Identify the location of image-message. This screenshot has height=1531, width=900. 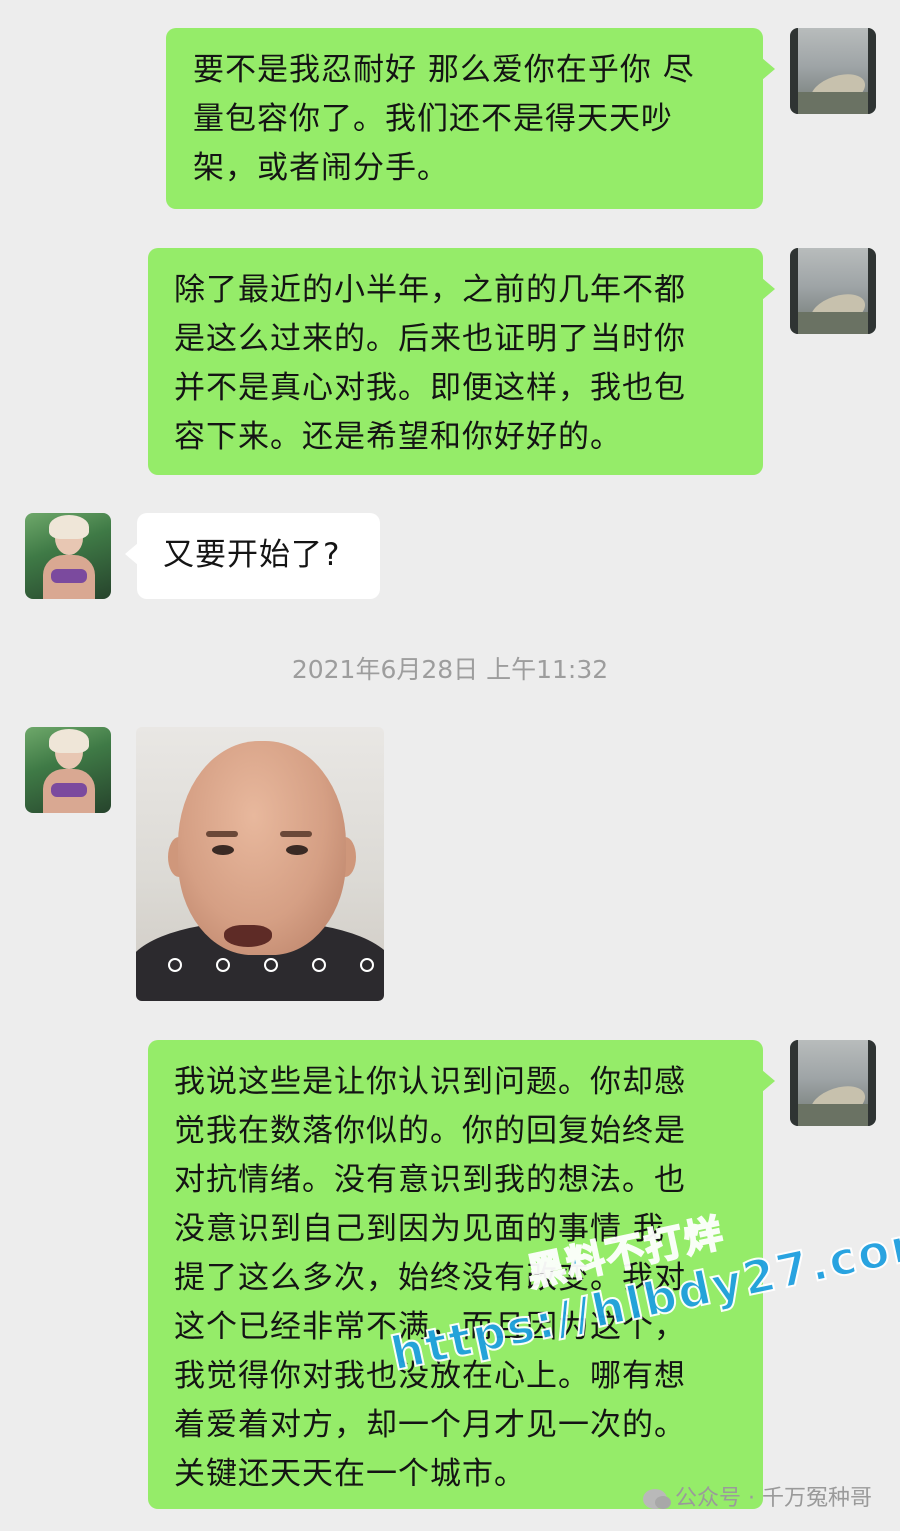
(260, 864).